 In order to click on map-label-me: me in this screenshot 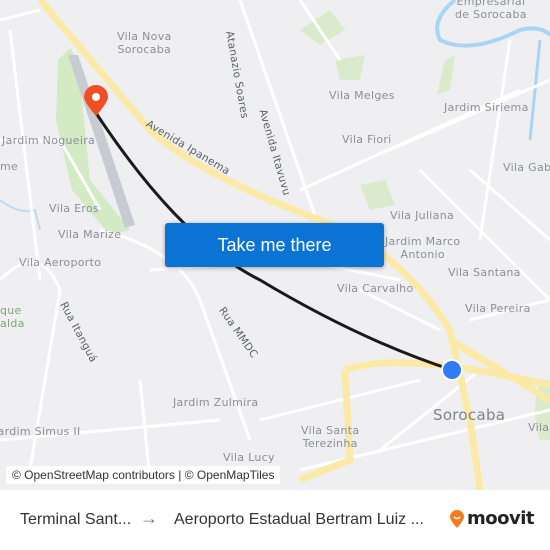, I will do `click(9, 166)`.